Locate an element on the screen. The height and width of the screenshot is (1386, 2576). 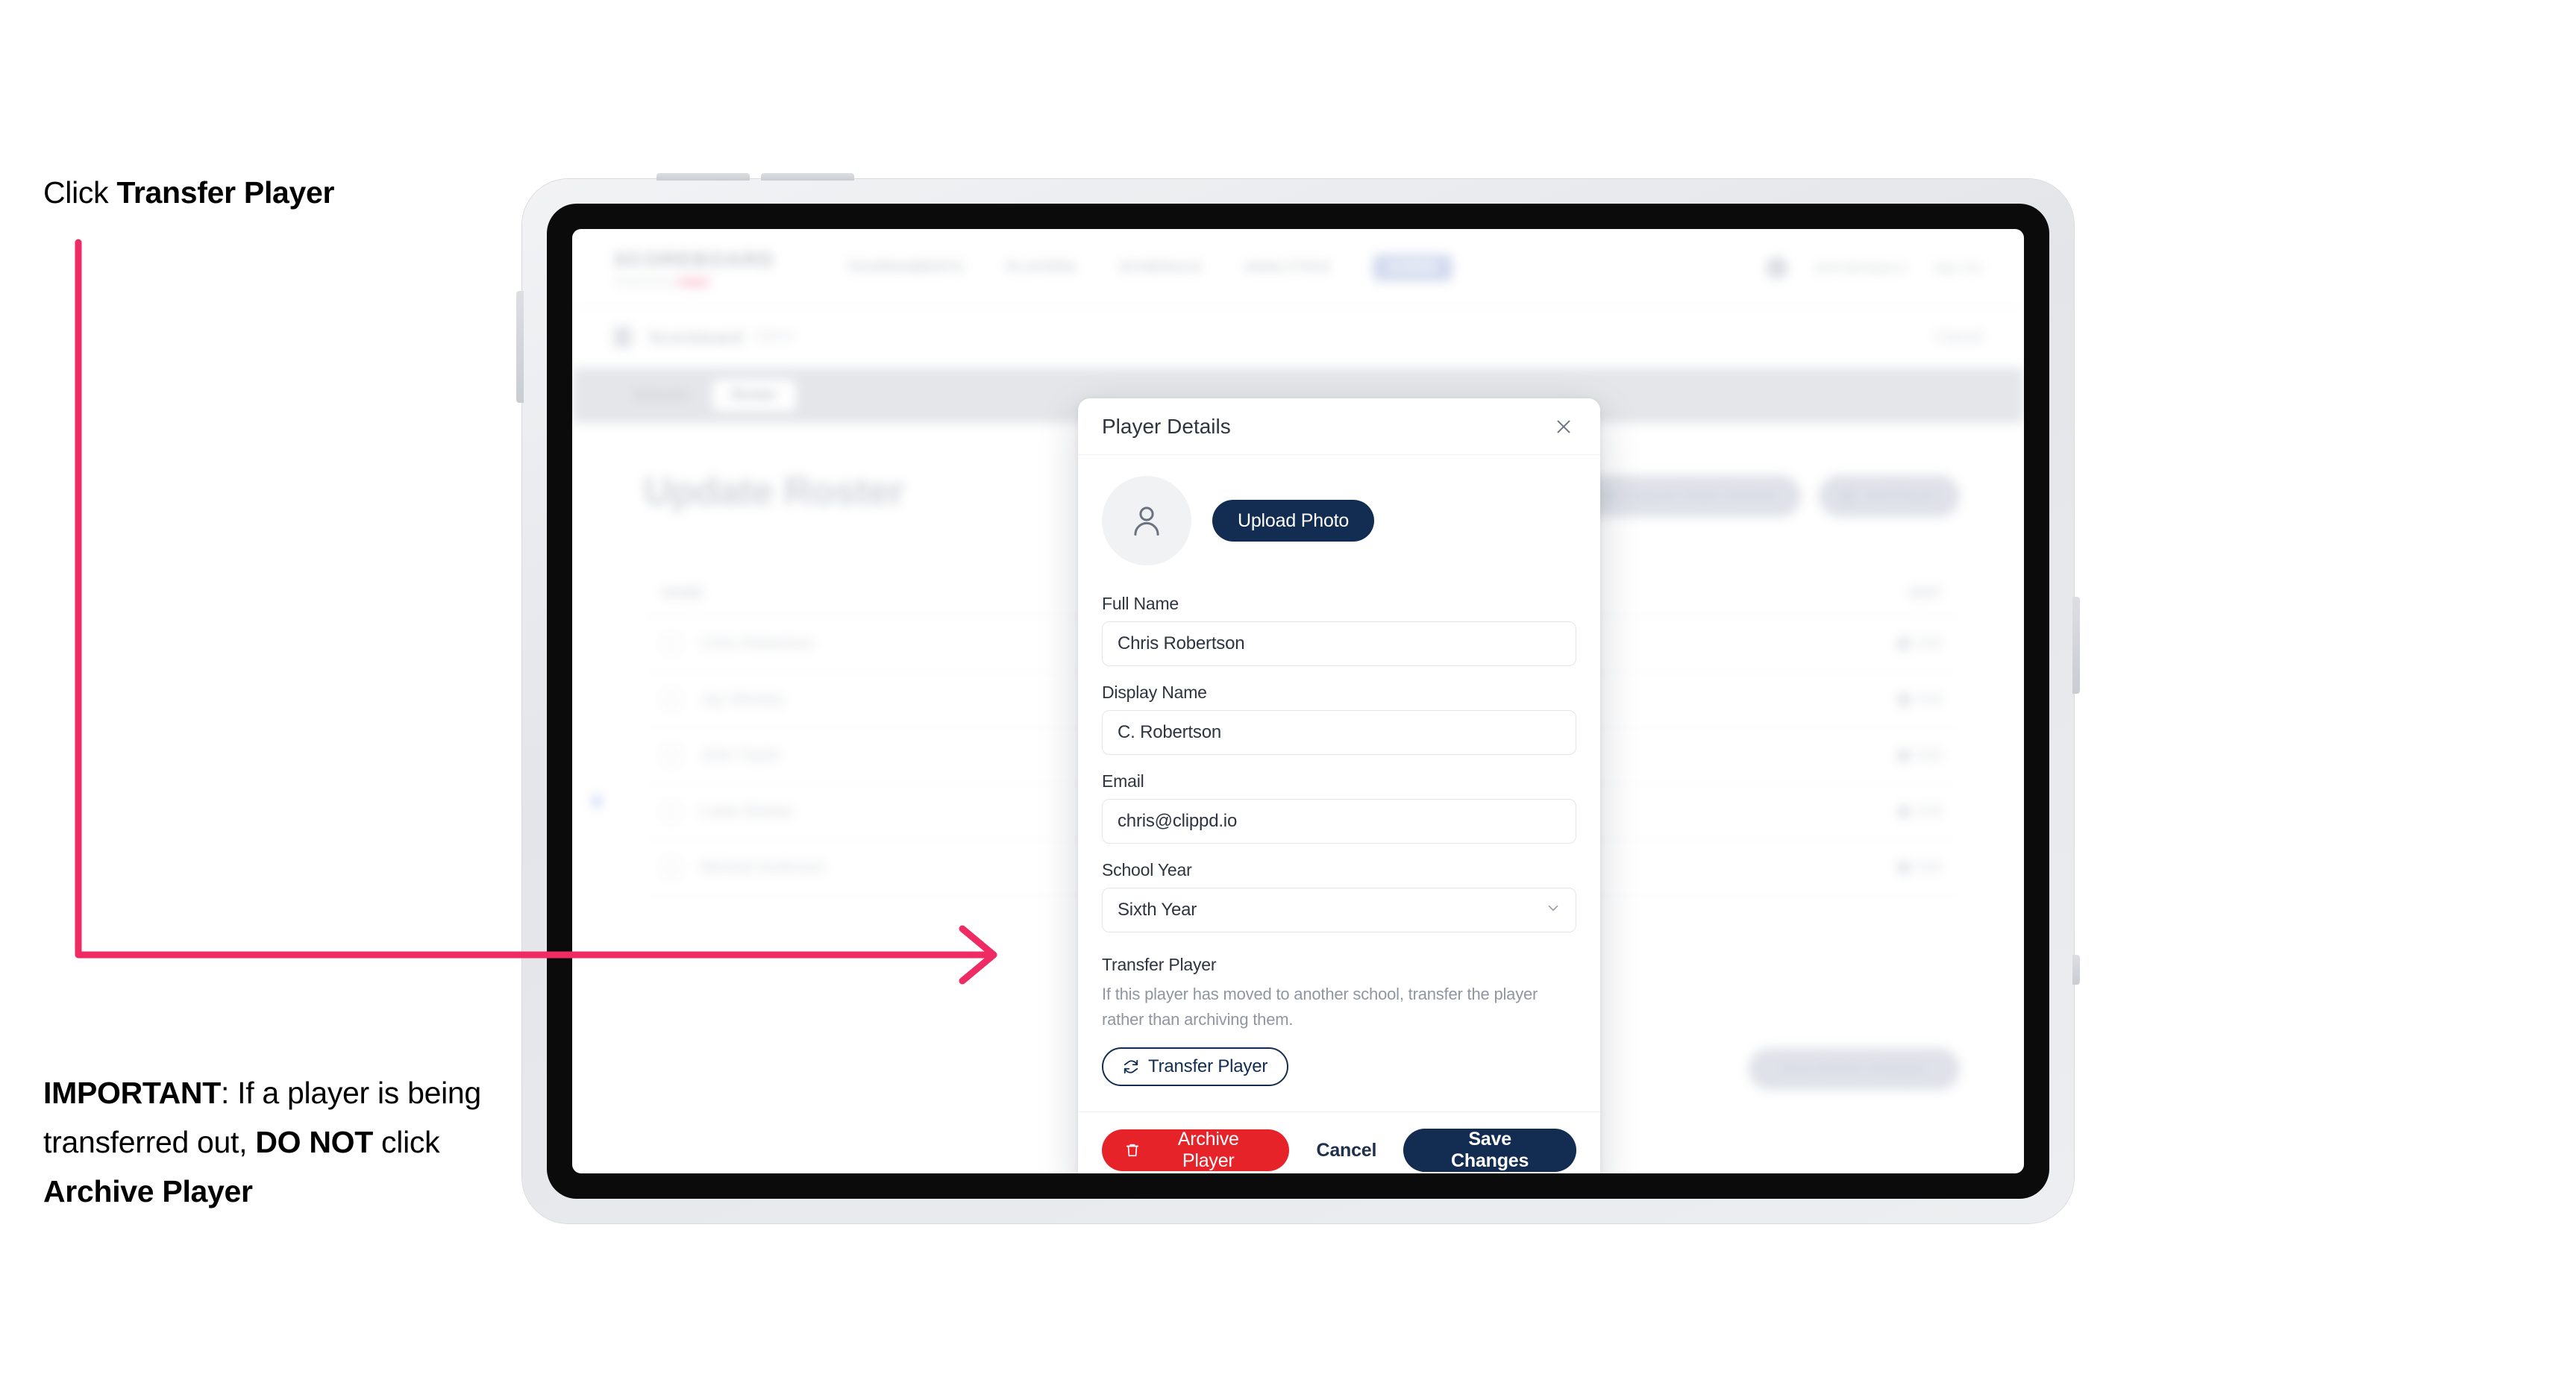
save-changes-button: Save Changes is located at coordinates (1489, 1150).